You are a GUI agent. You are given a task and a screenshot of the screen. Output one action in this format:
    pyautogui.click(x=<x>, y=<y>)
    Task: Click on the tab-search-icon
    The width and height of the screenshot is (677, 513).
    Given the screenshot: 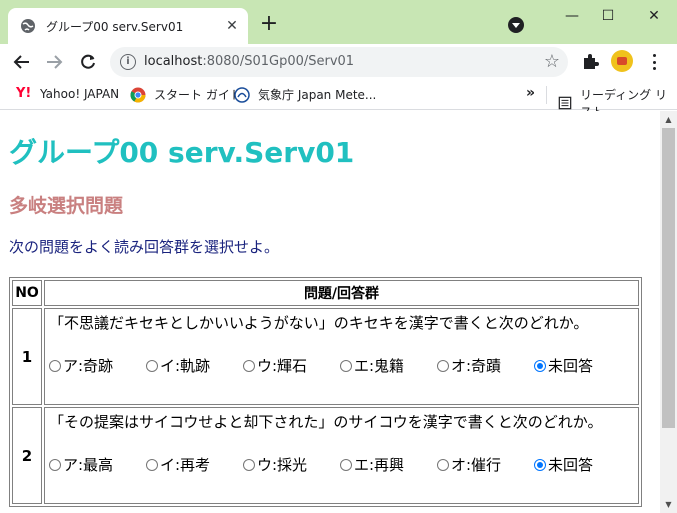 What is the action you would take?
    pyautogui.click(x=516, y=25)
    